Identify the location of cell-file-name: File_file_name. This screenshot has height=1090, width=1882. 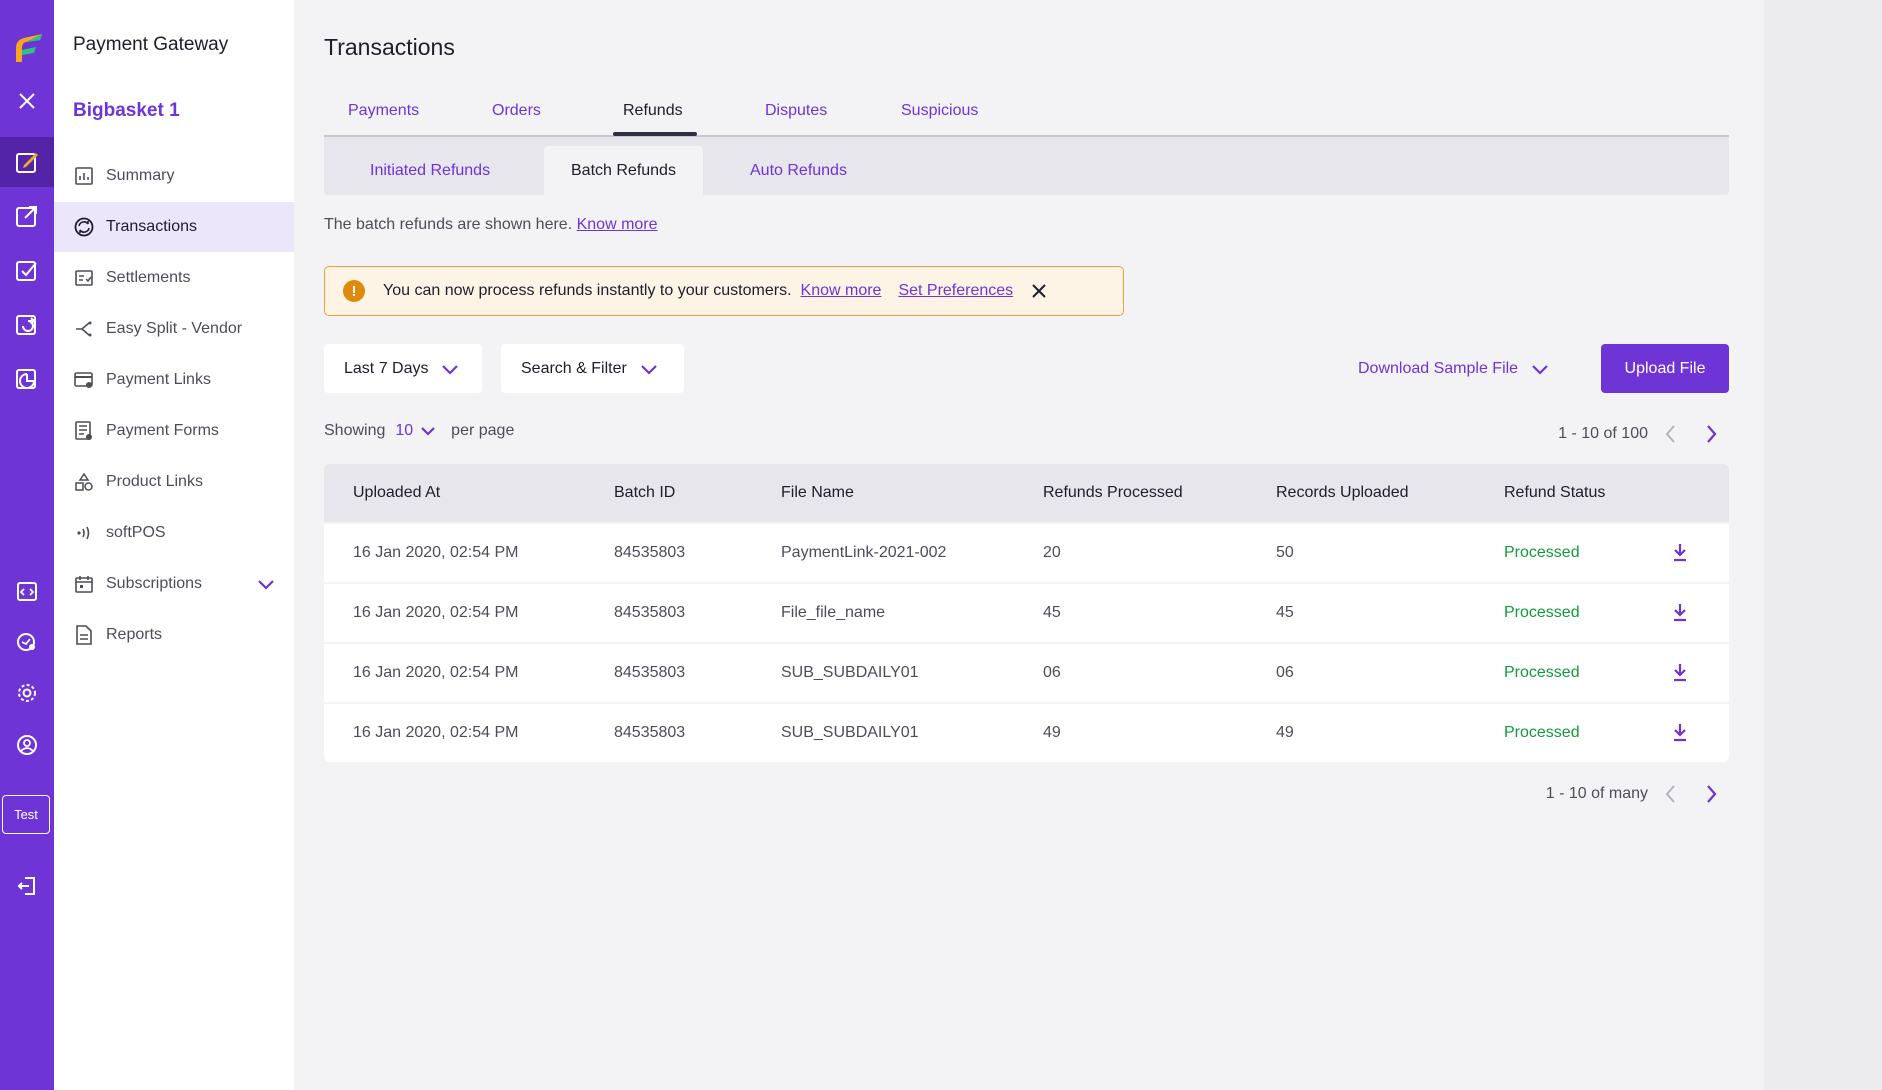
(833, 612).